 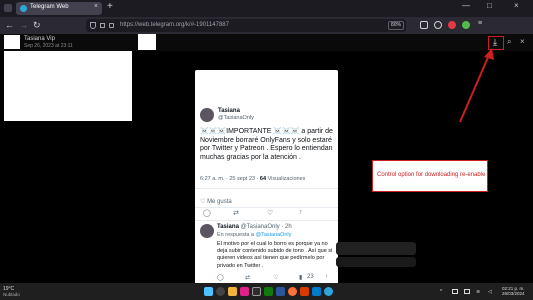 What do you see at coordinates (441, 292) in the screenshot?
I see `tray-chevron-icon: ^` at bounding box center [441, 292].